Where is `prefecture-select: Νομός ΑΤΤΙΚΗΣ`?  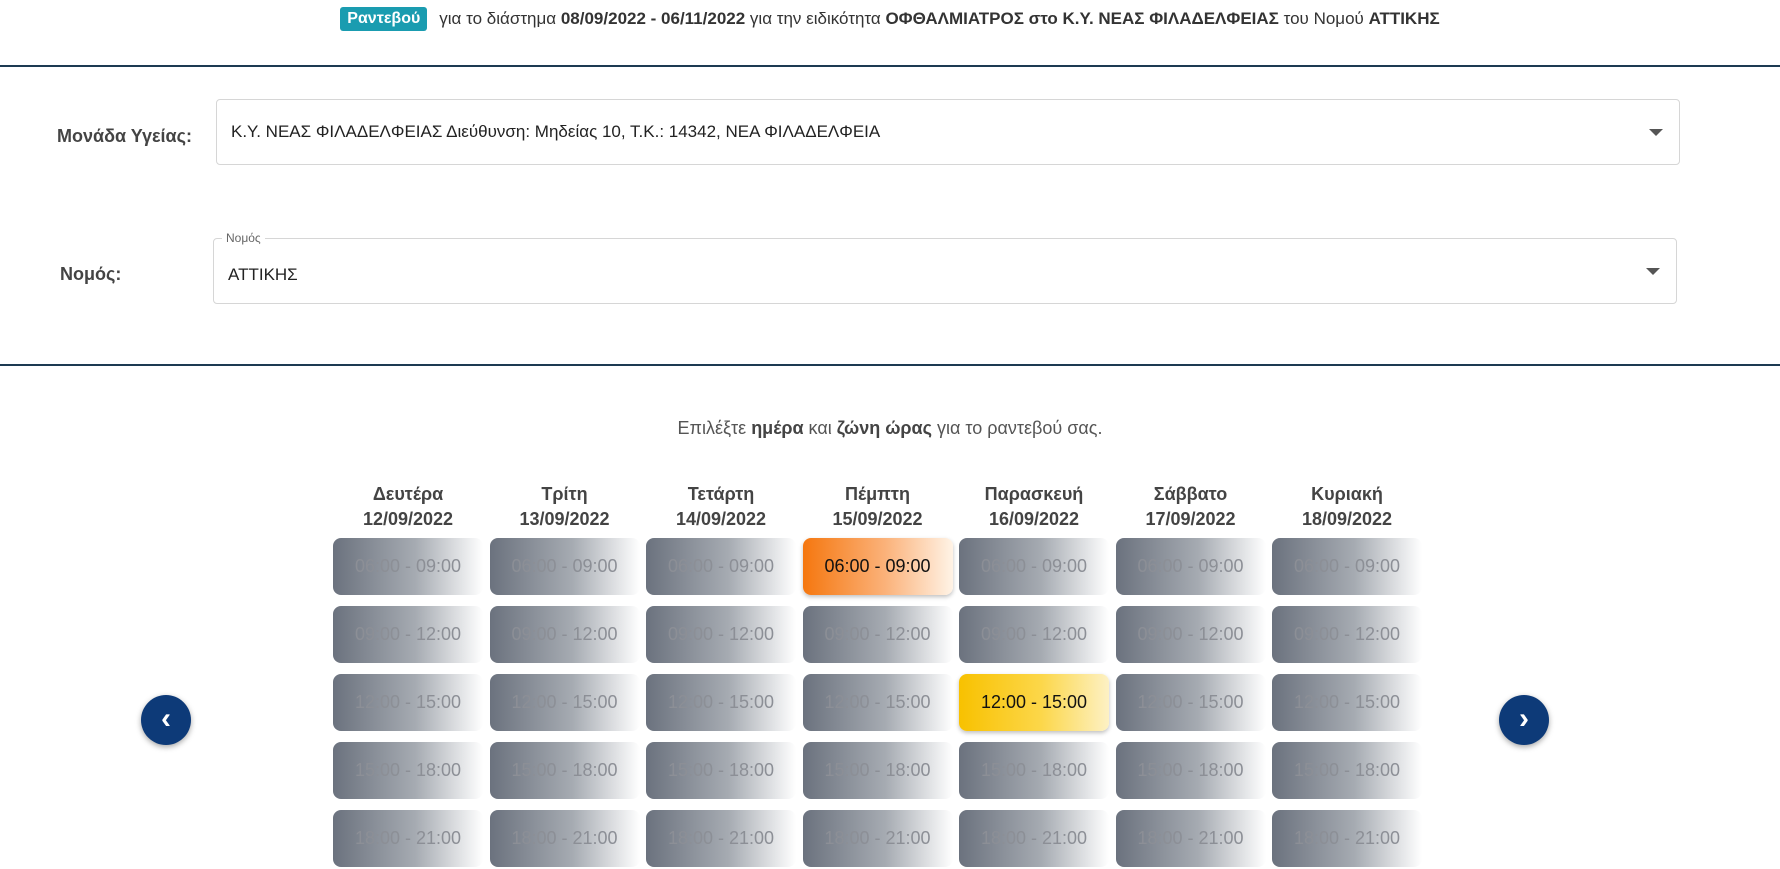
prefecture-select: Νομός ΑΤΤΙΚΗΣ is located at coordinates (945, 267).